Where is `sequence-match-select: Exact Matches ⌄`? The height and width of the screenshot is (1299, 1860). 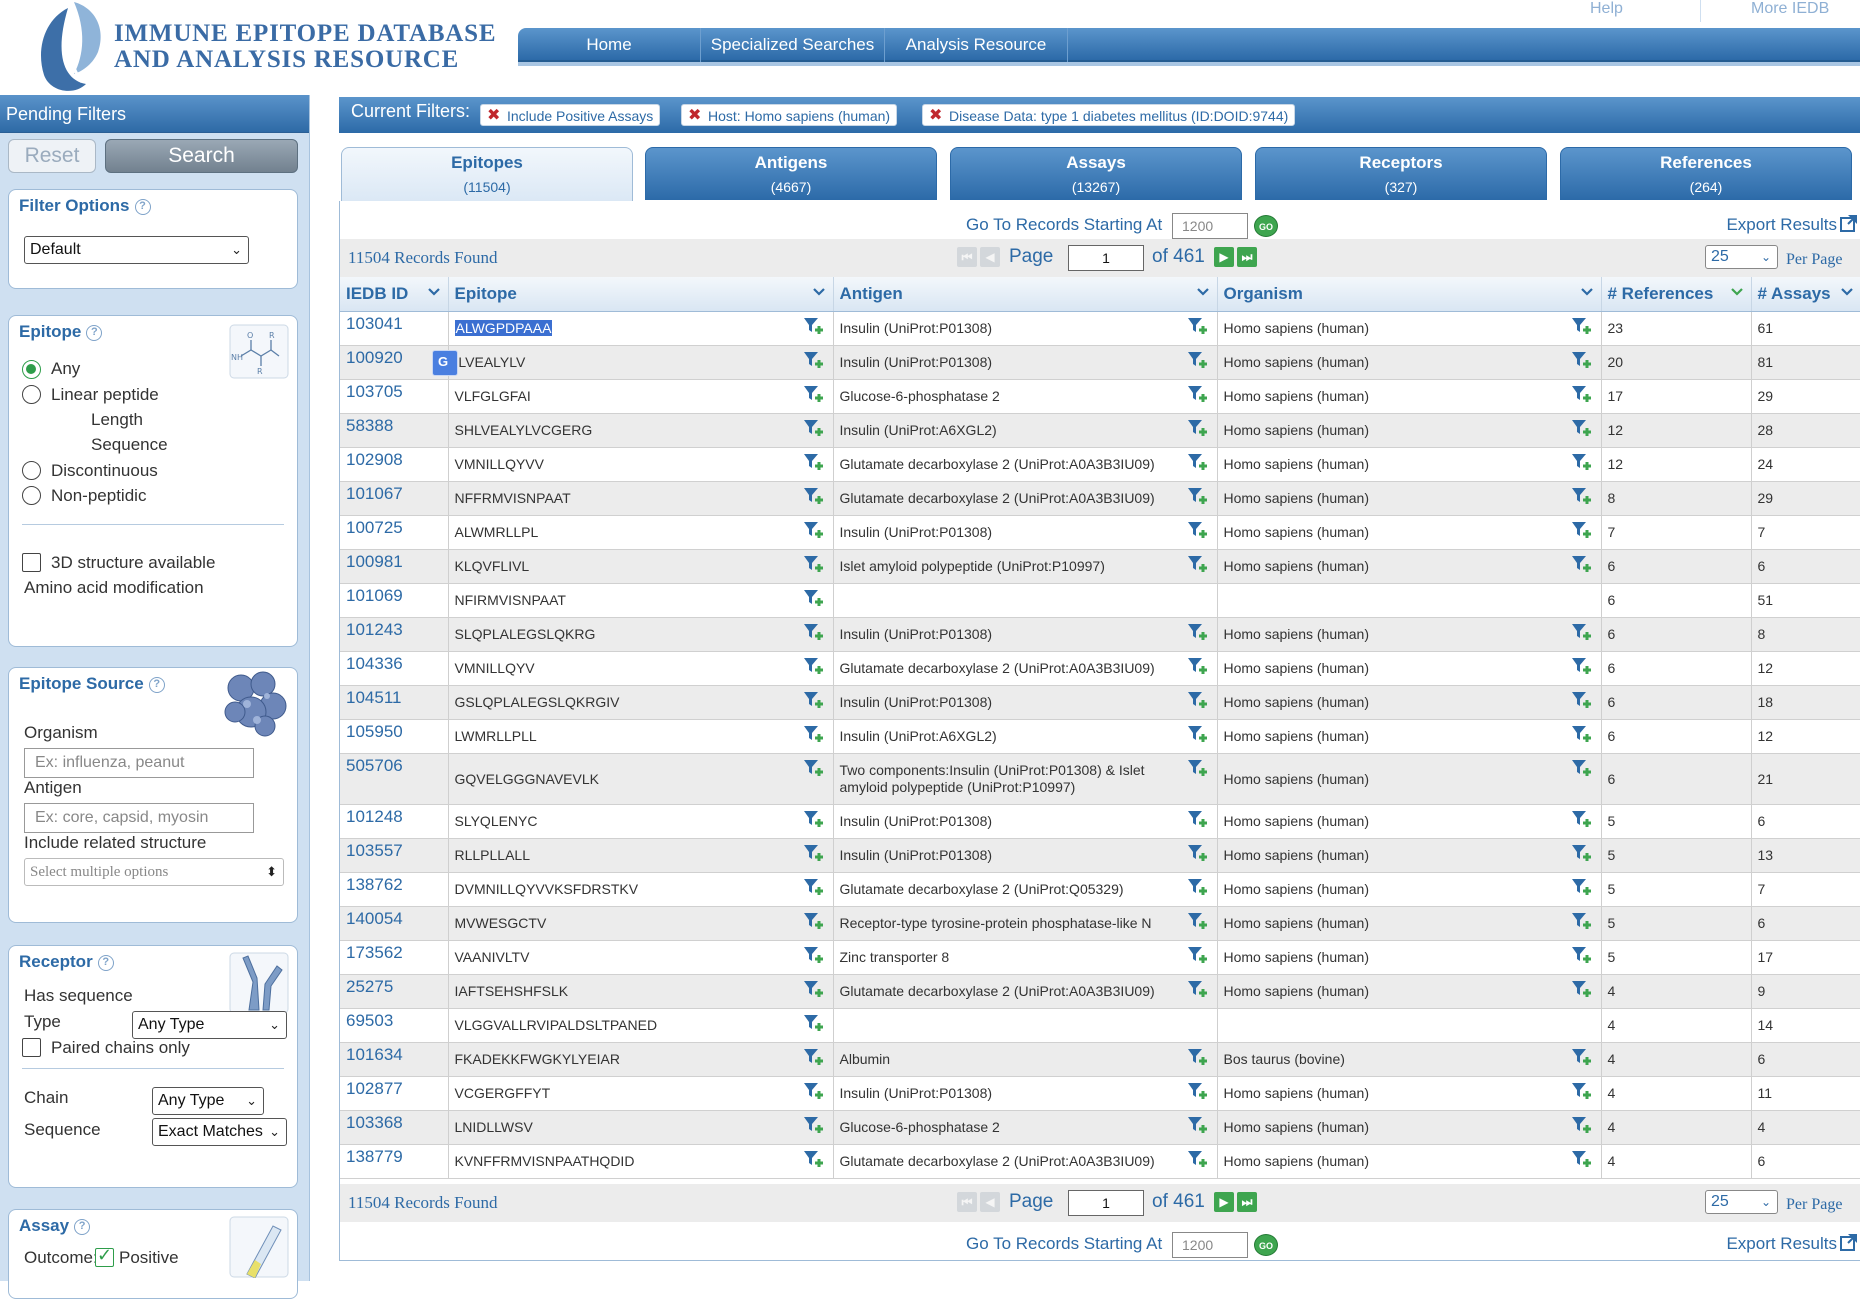
sequence-match-select: Exact Matches ⌄ is located at coordinates (219, 1132).